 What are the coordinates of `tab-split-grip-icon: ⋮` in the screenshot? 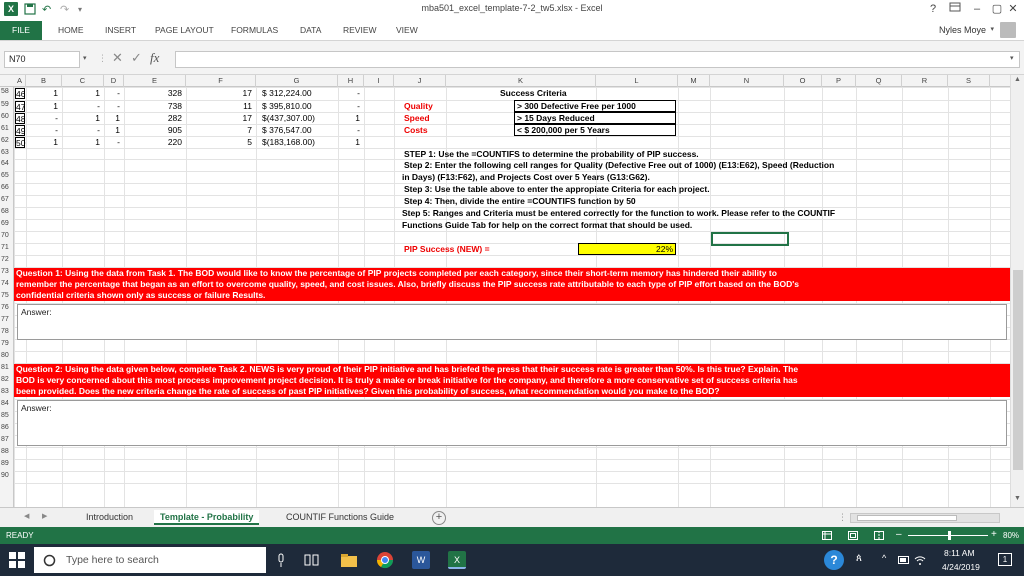 It's located at (842, 517).